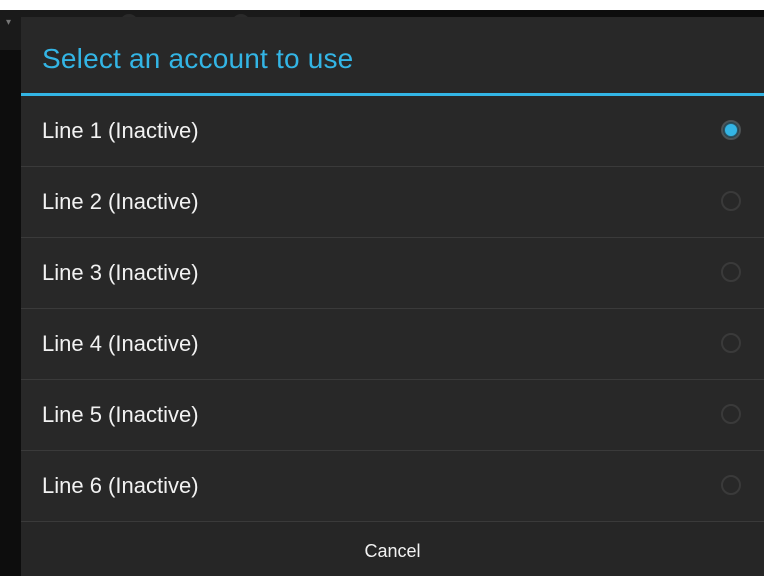  I want to click on cancel-button: Cancel, so click(392, 549).